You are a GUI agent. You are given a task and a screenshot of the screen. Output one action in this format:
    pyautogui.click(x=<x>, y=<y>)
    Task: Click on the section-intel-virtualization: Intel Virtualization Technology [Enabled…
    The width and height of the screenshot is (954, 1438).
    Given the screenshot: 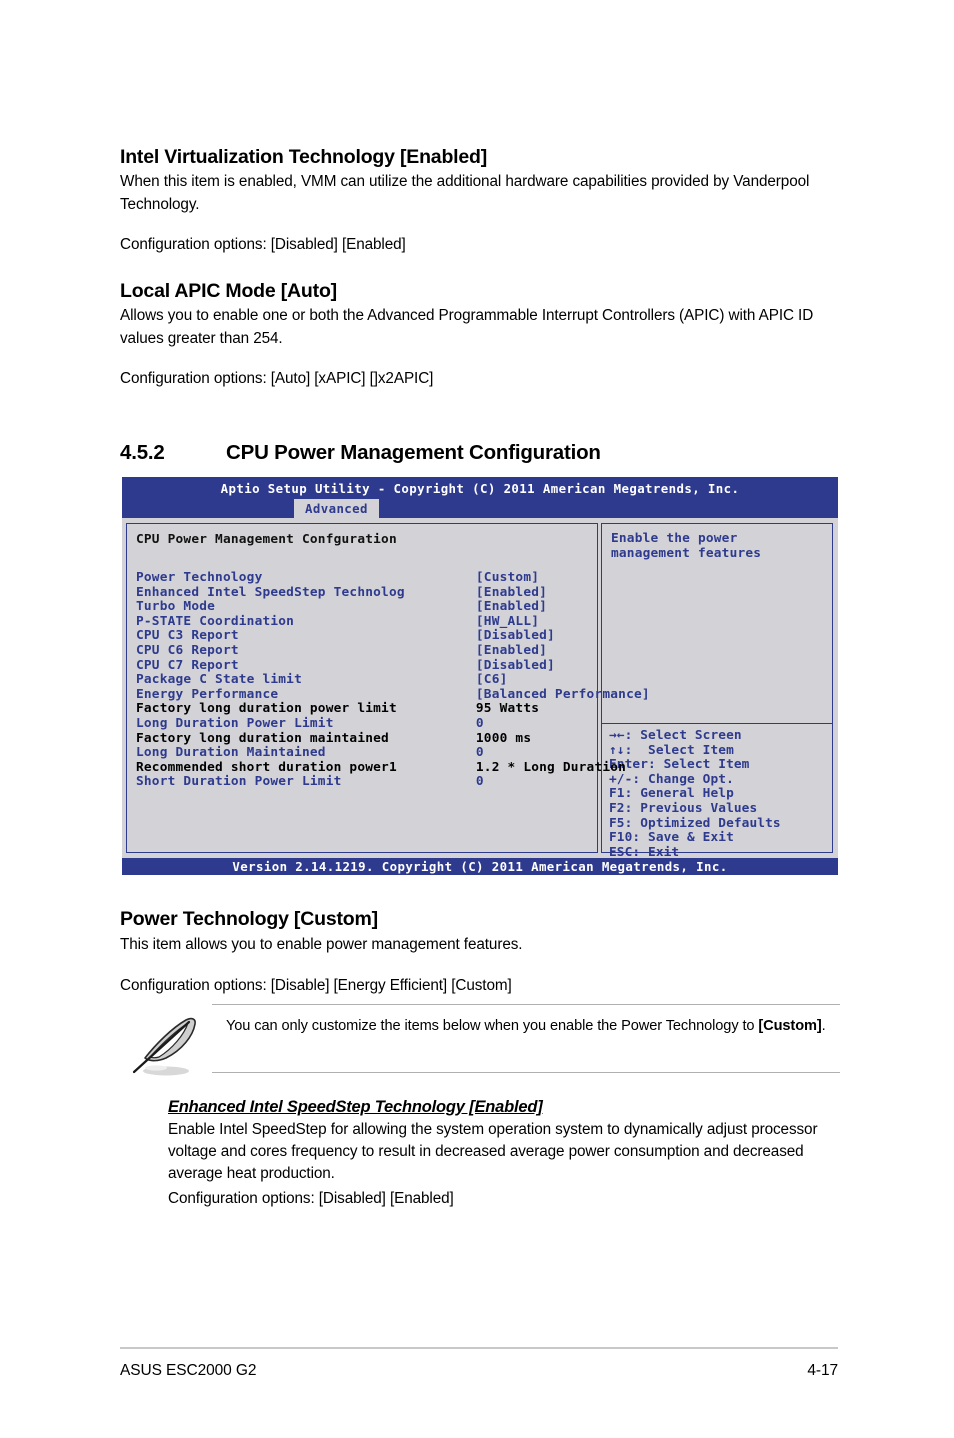 What is the action you would take?
    pyautogui.click(x=473, y=201)
    